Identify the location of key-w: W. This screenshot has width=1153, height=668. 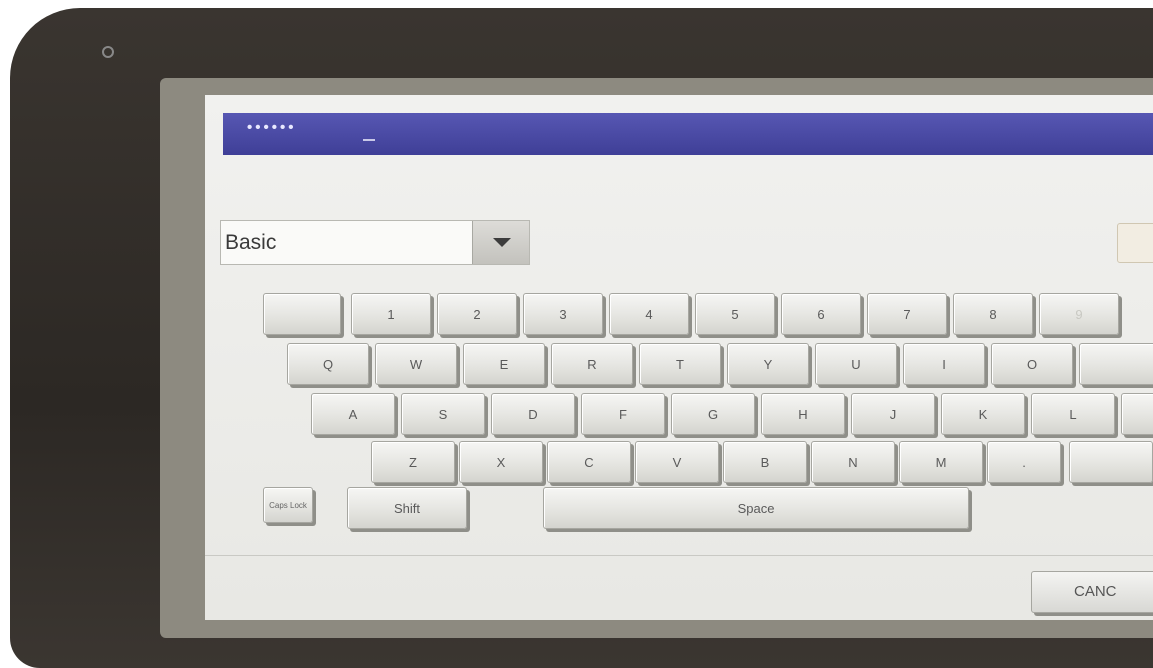
(416, 364).